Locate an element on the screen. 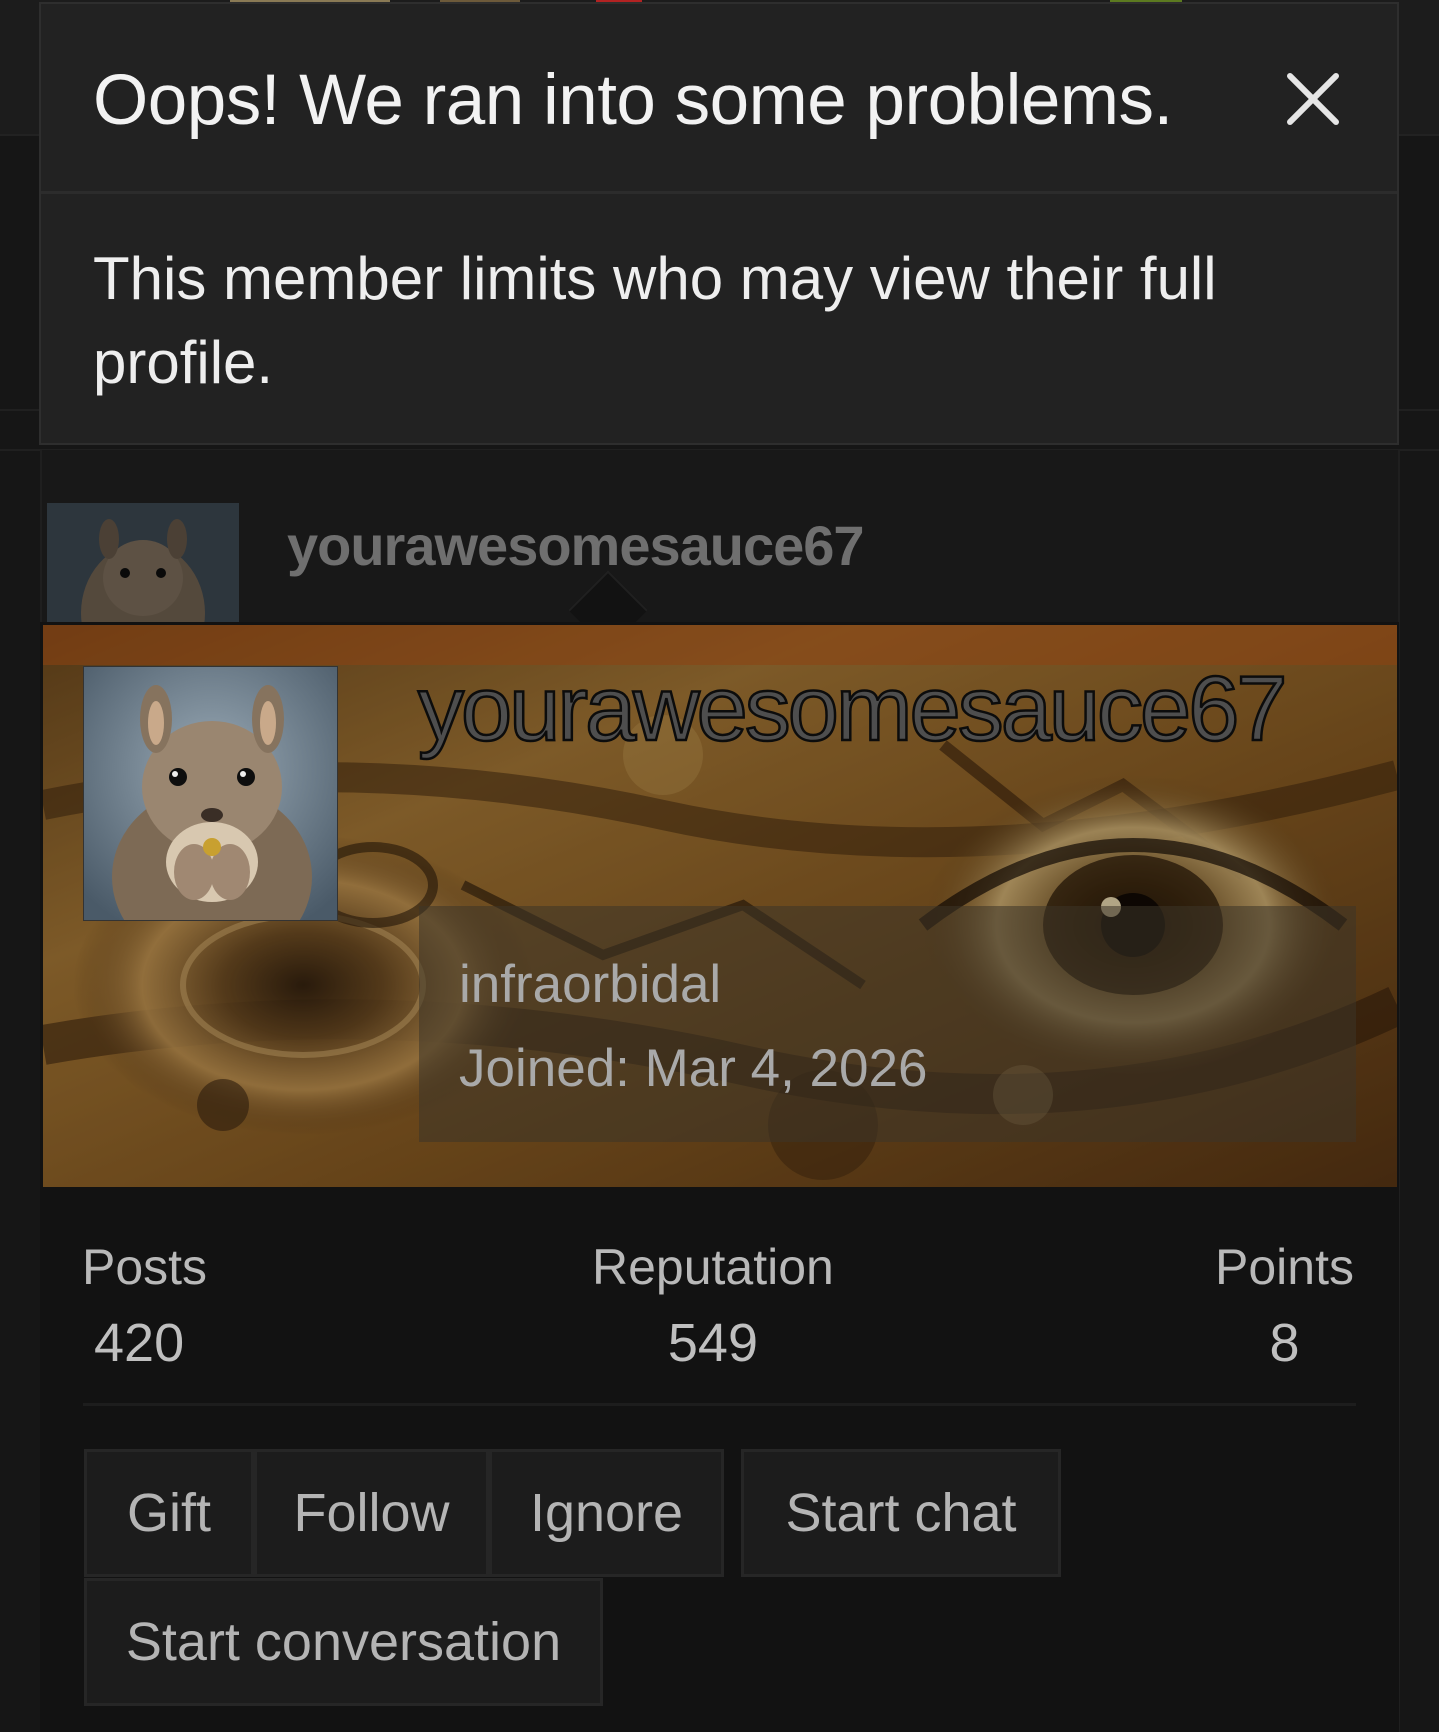  background-avatar is located at coordinates (143, 564).